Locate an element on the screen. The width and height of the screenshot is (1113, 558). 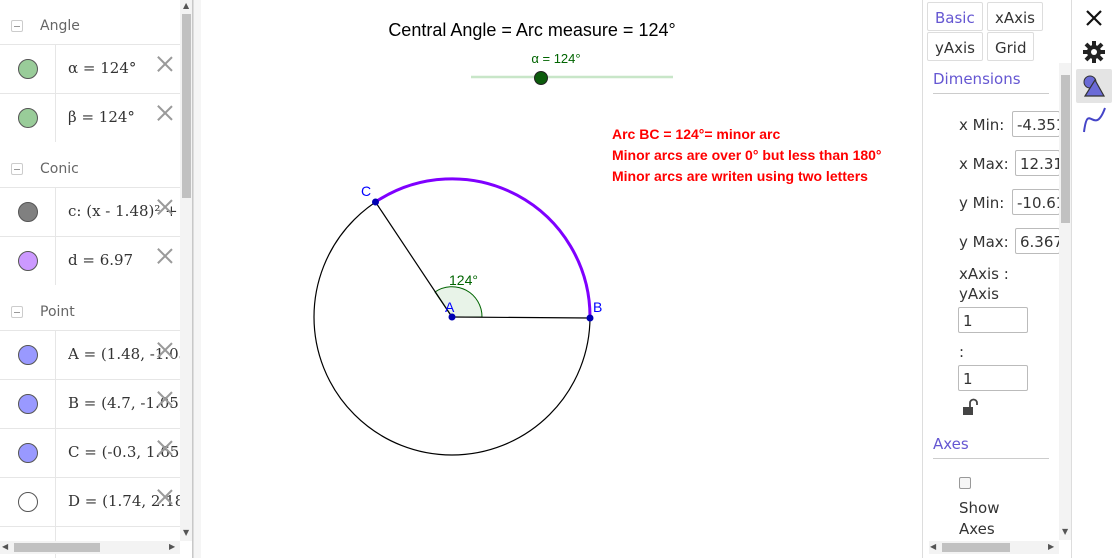
function-icon is located at coordinates (1094, 120).